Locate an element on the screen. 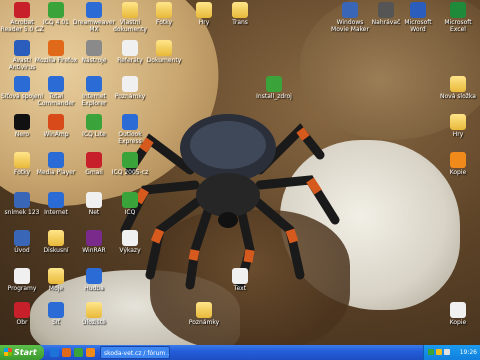  word-icon is located at coordinates (418, 10).